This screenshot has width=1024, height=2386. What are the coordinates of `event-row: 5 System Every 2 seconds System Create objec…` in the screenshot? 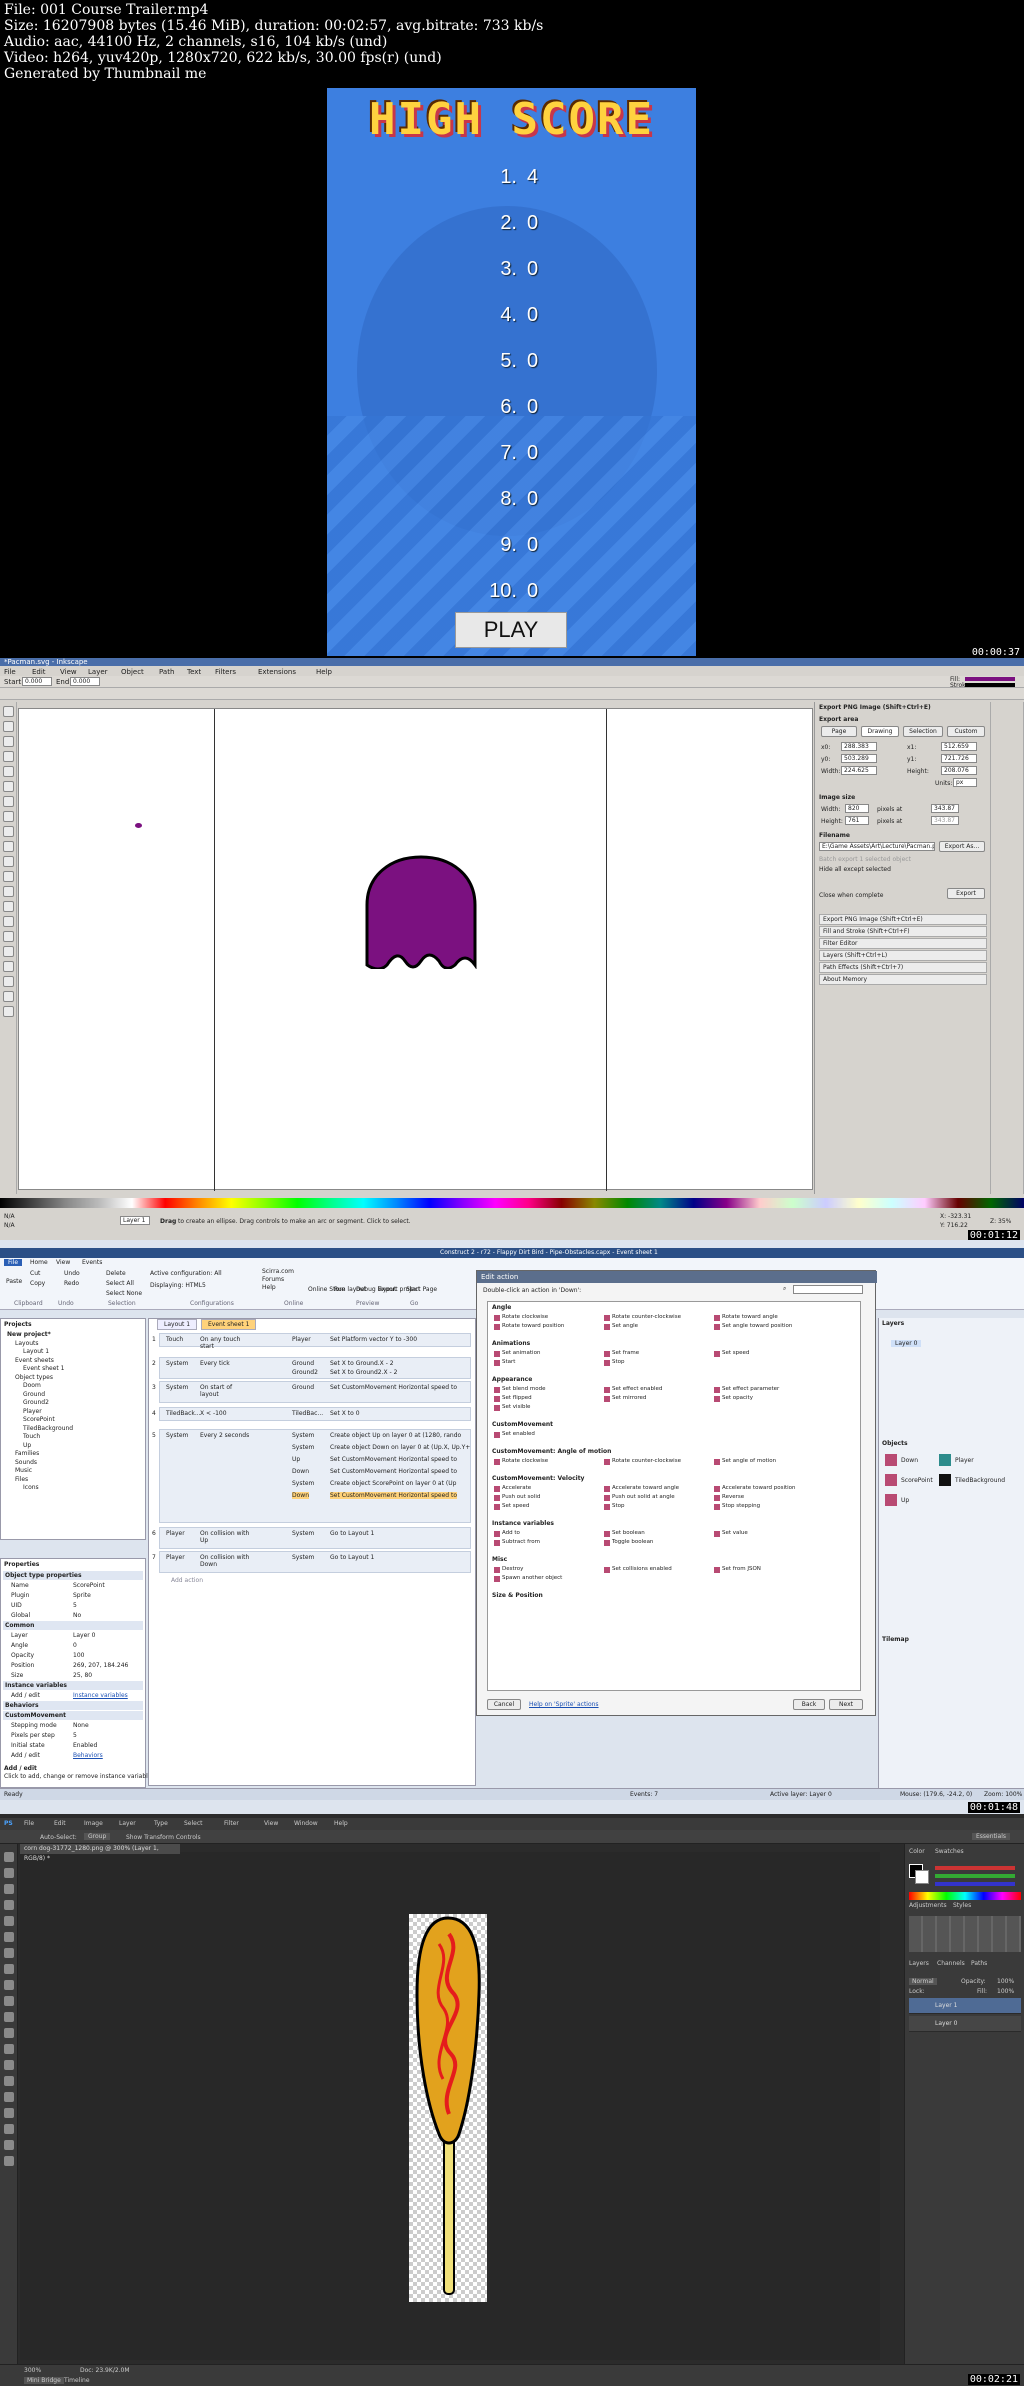 It's located at (311, 1476).